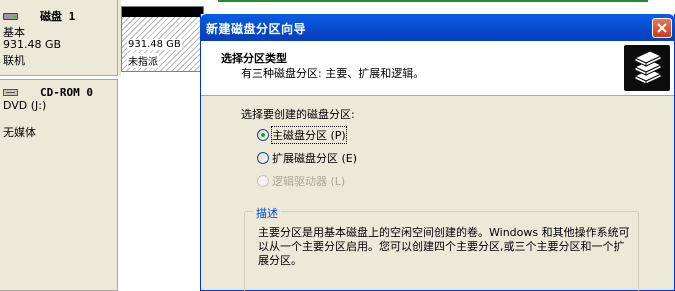  Describe the element at coordinates (647, 68) in the screenshot. I see `wizard-disk-stack-icon` at that location.